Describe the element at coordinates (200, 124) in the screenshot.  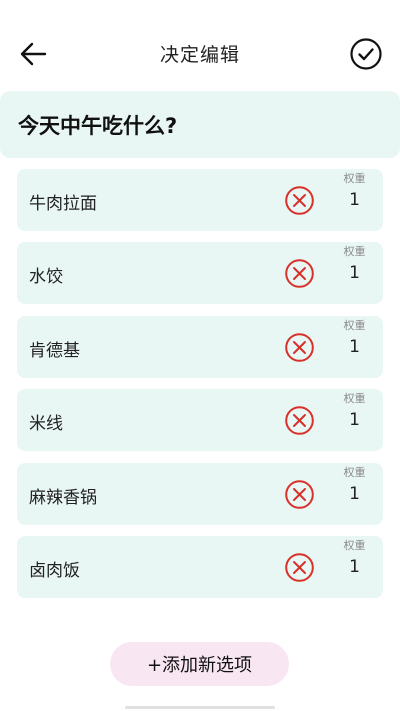
I see `question-card: 今天中午吃什么?` at that location.